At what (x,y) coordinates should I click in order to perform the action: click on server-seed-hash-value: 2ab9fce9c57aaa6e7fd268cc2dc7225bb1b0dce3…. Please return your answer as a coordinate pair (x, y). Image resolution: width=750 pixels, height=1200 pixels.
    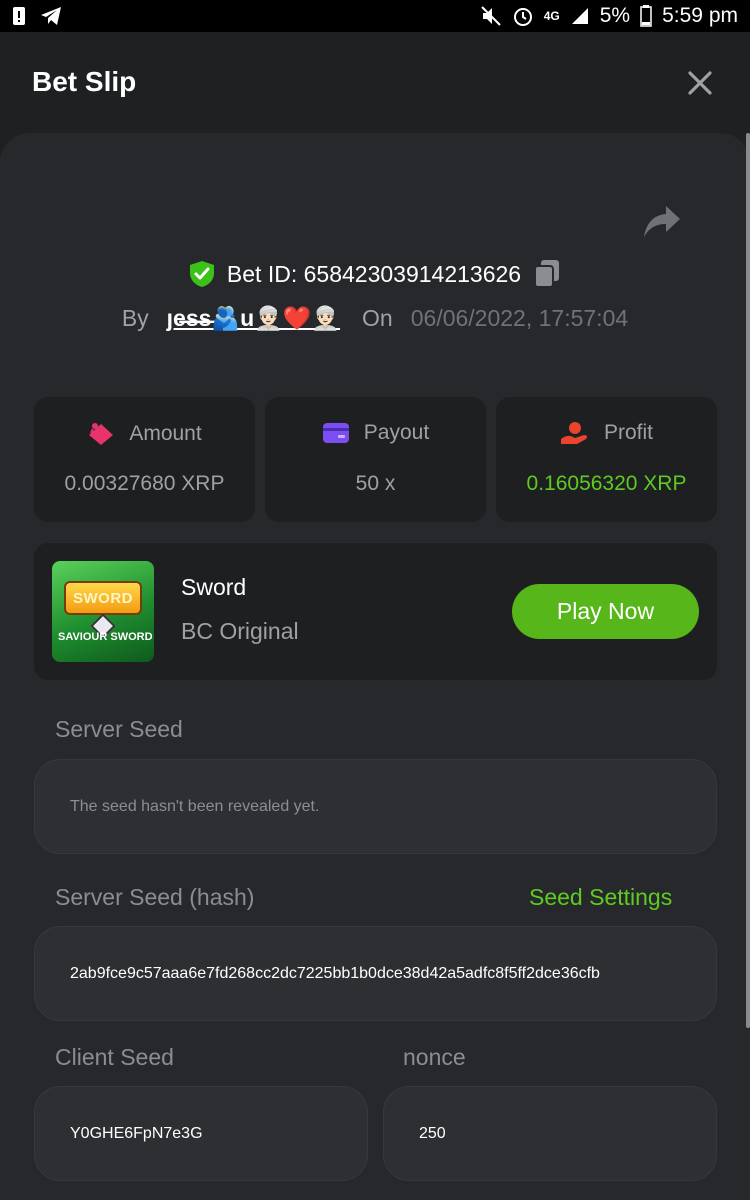
    Looking at the image, I should click on (335, 973).